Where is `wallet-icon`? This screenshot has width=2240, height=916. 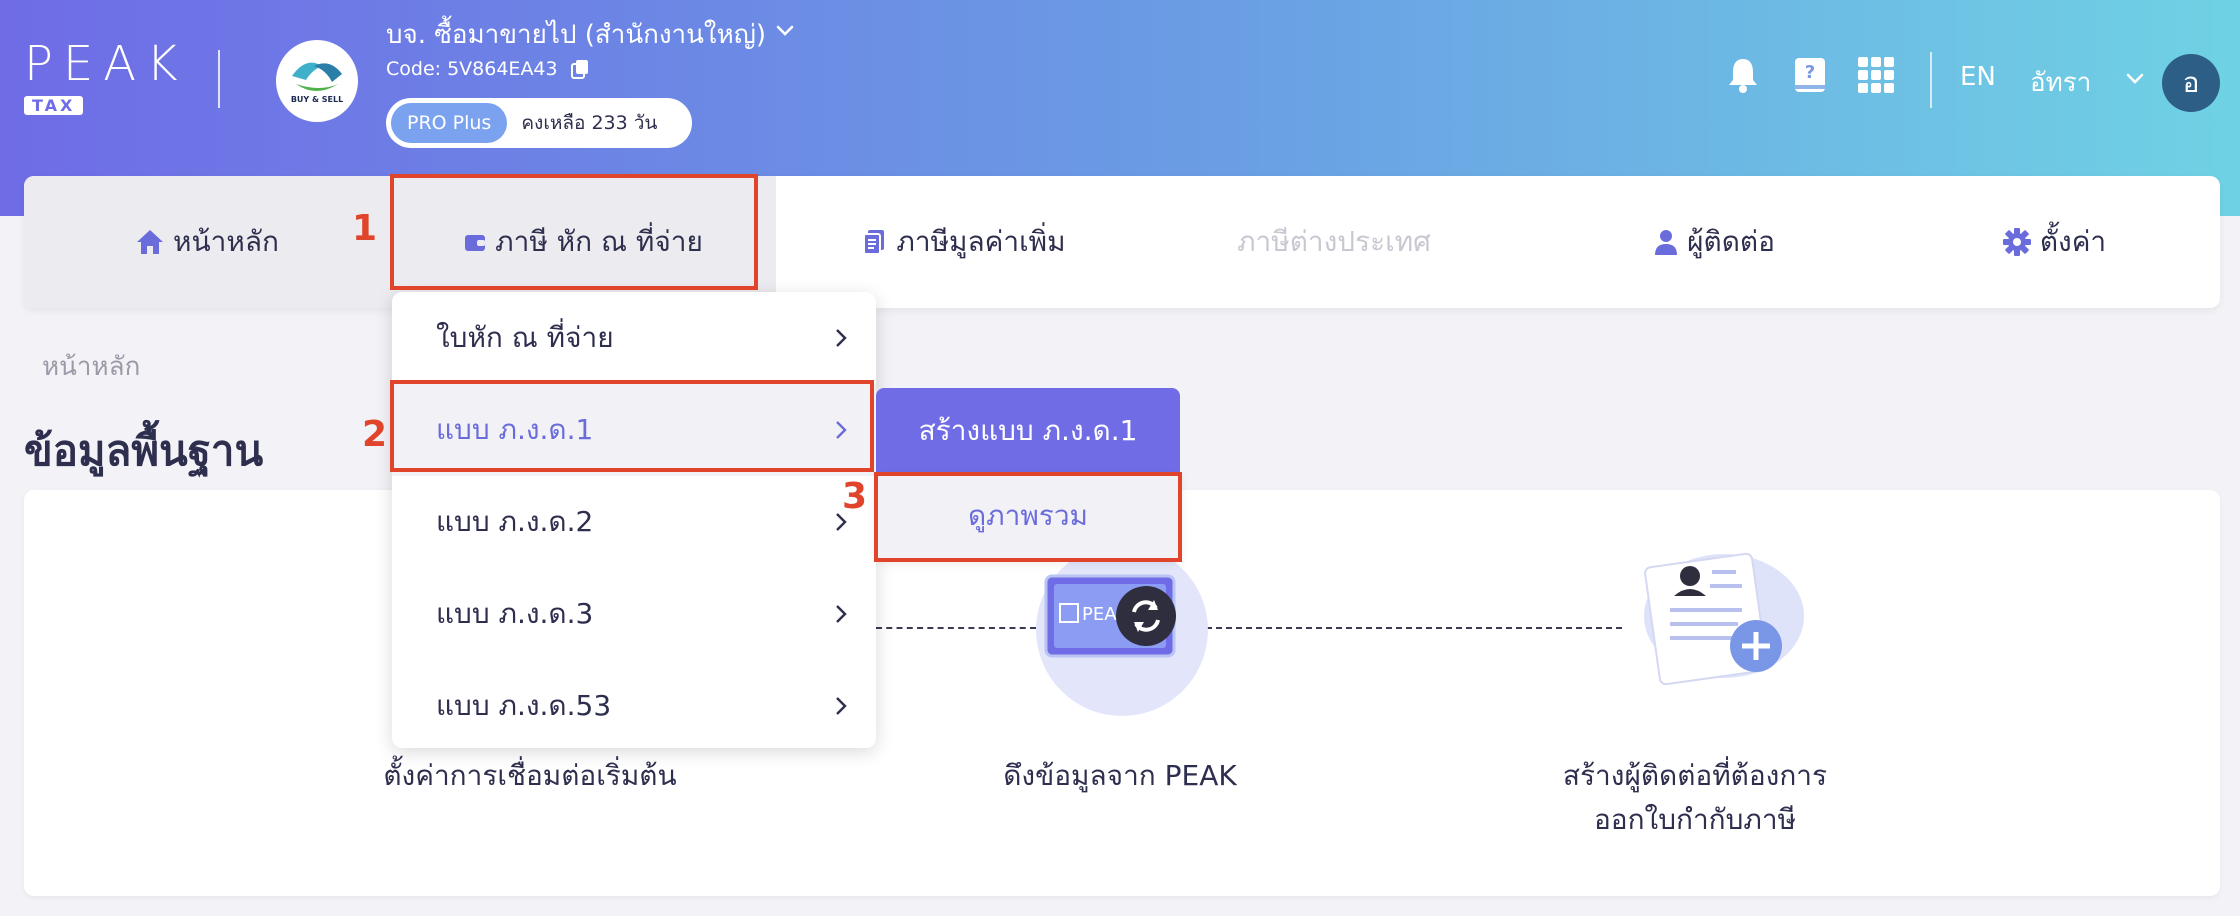 wallet-icon is located at coordinates (475, 243).